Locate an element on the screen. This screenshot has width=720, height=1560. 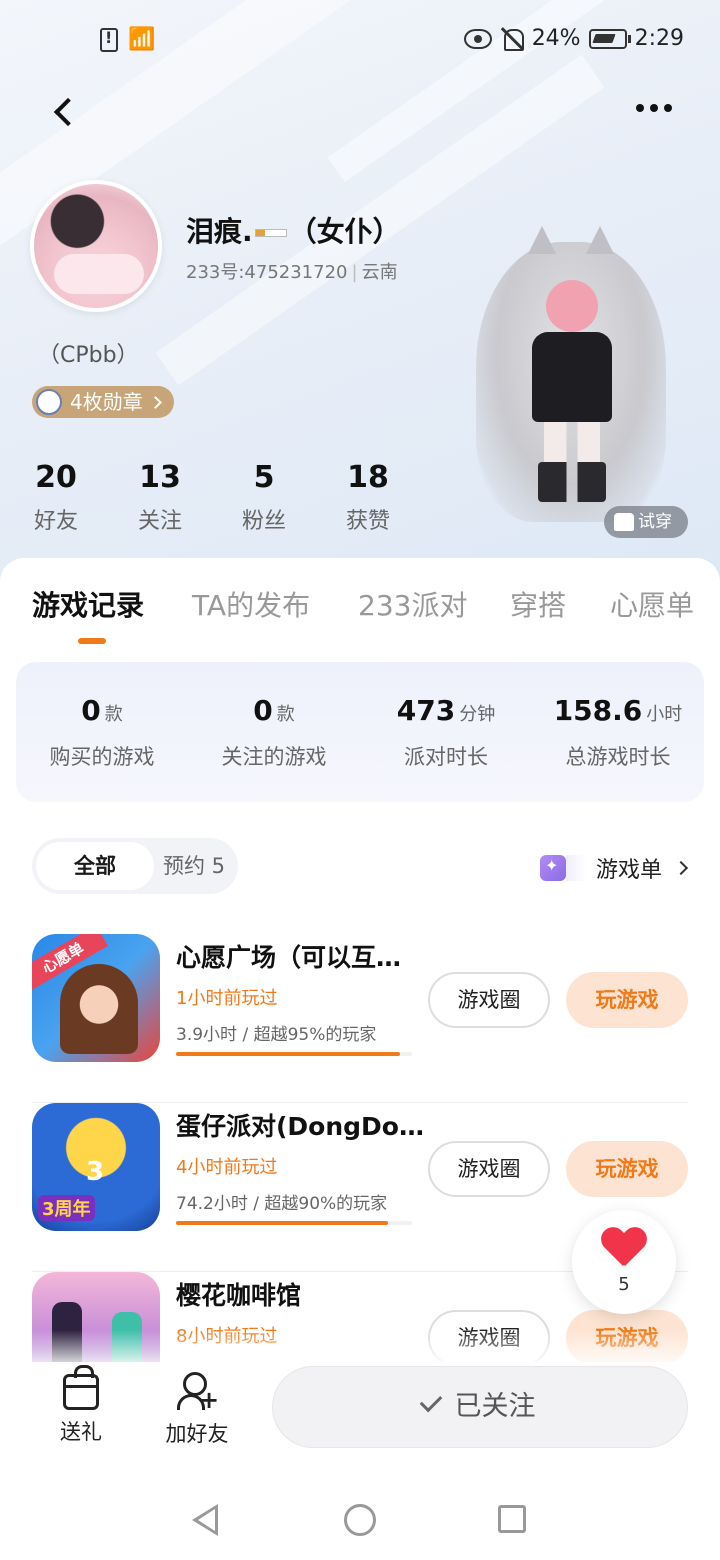
profile-stats: 20 好友 13 关注 5 粉丝 18 获赞 is located at coordinates (210, 500).